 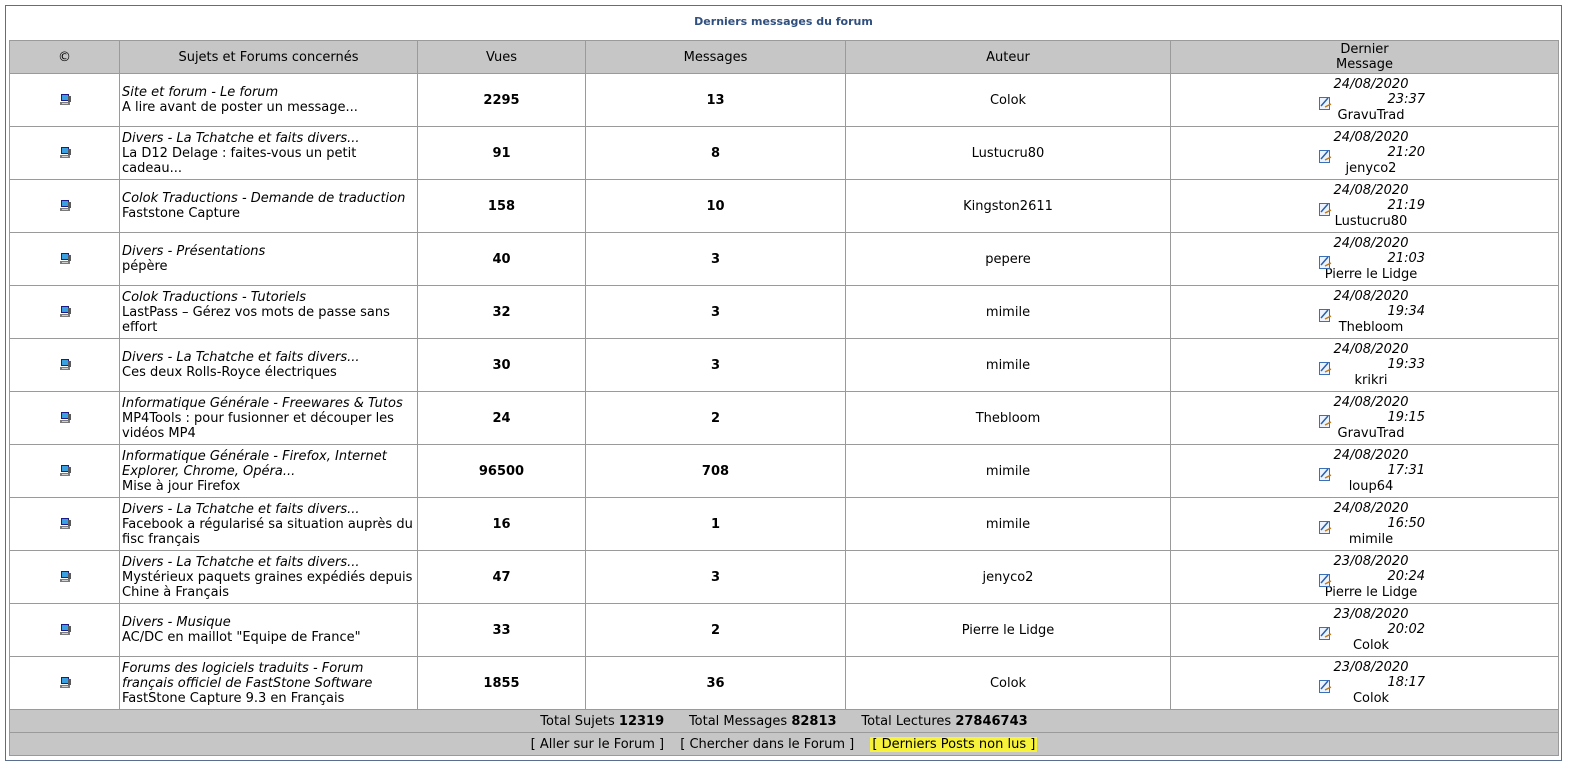 I want to click on views-cell: 1855, so click(x=501, y=683).